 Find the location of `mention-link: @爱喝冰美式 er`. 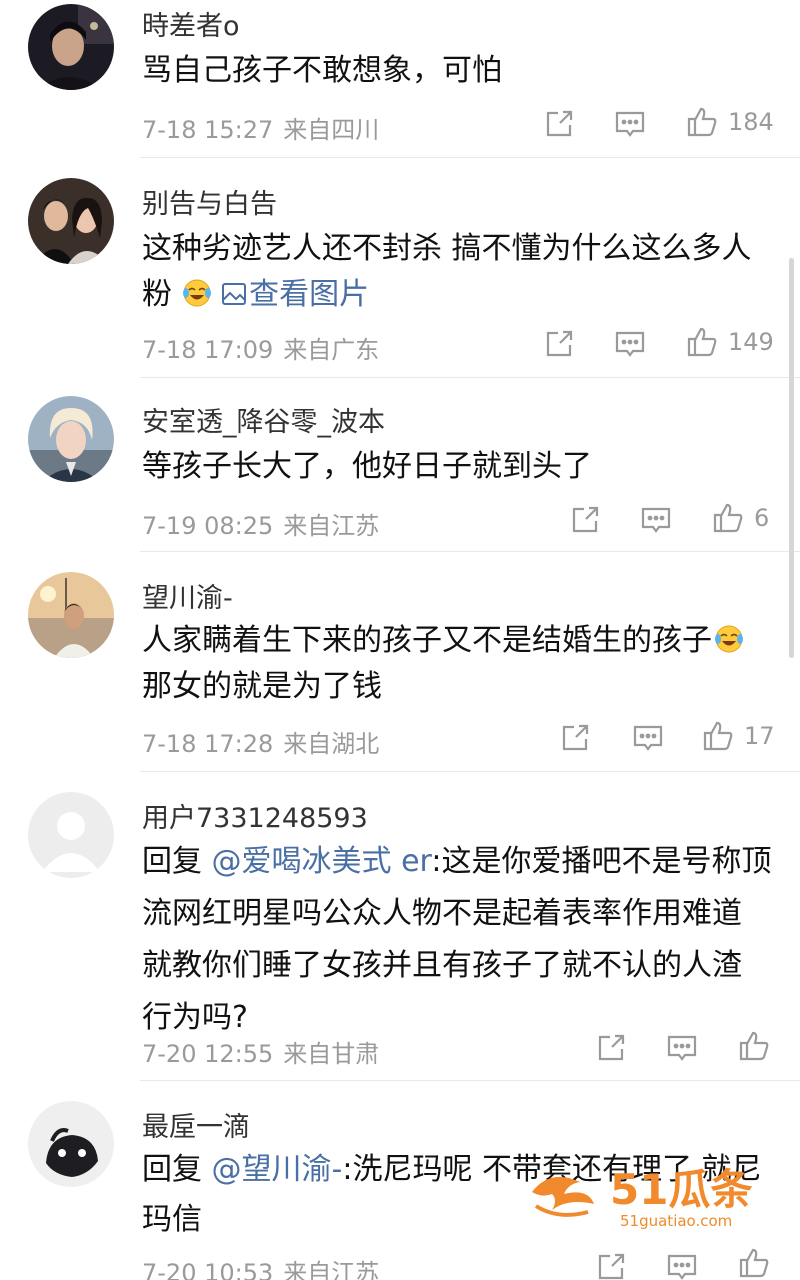

mention-link: @爱喝冰美式 er is located at coordinates (322, 861).